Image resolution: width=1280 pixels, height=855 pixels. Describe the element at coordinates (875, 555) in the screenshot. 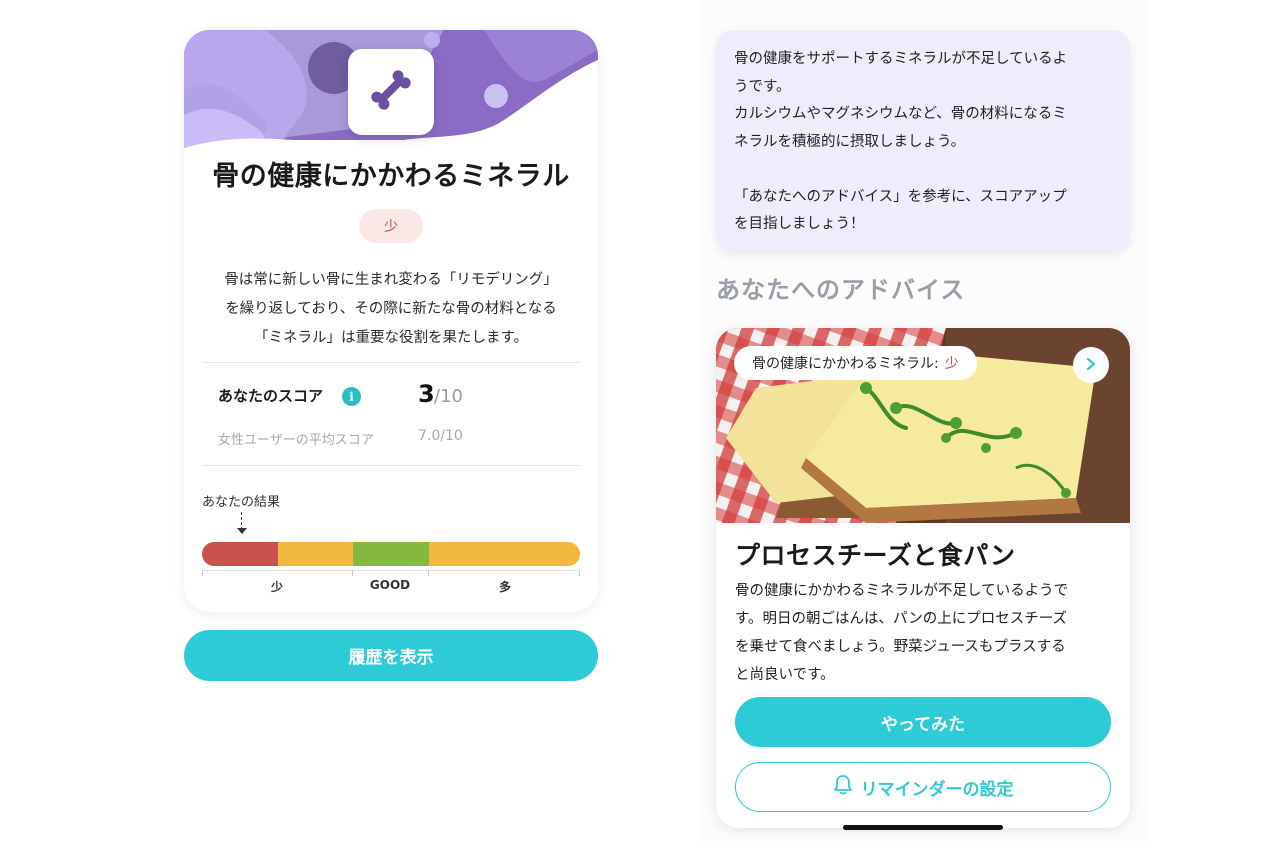

I see `advice-title: プロセスチーズと食パン` at that location.